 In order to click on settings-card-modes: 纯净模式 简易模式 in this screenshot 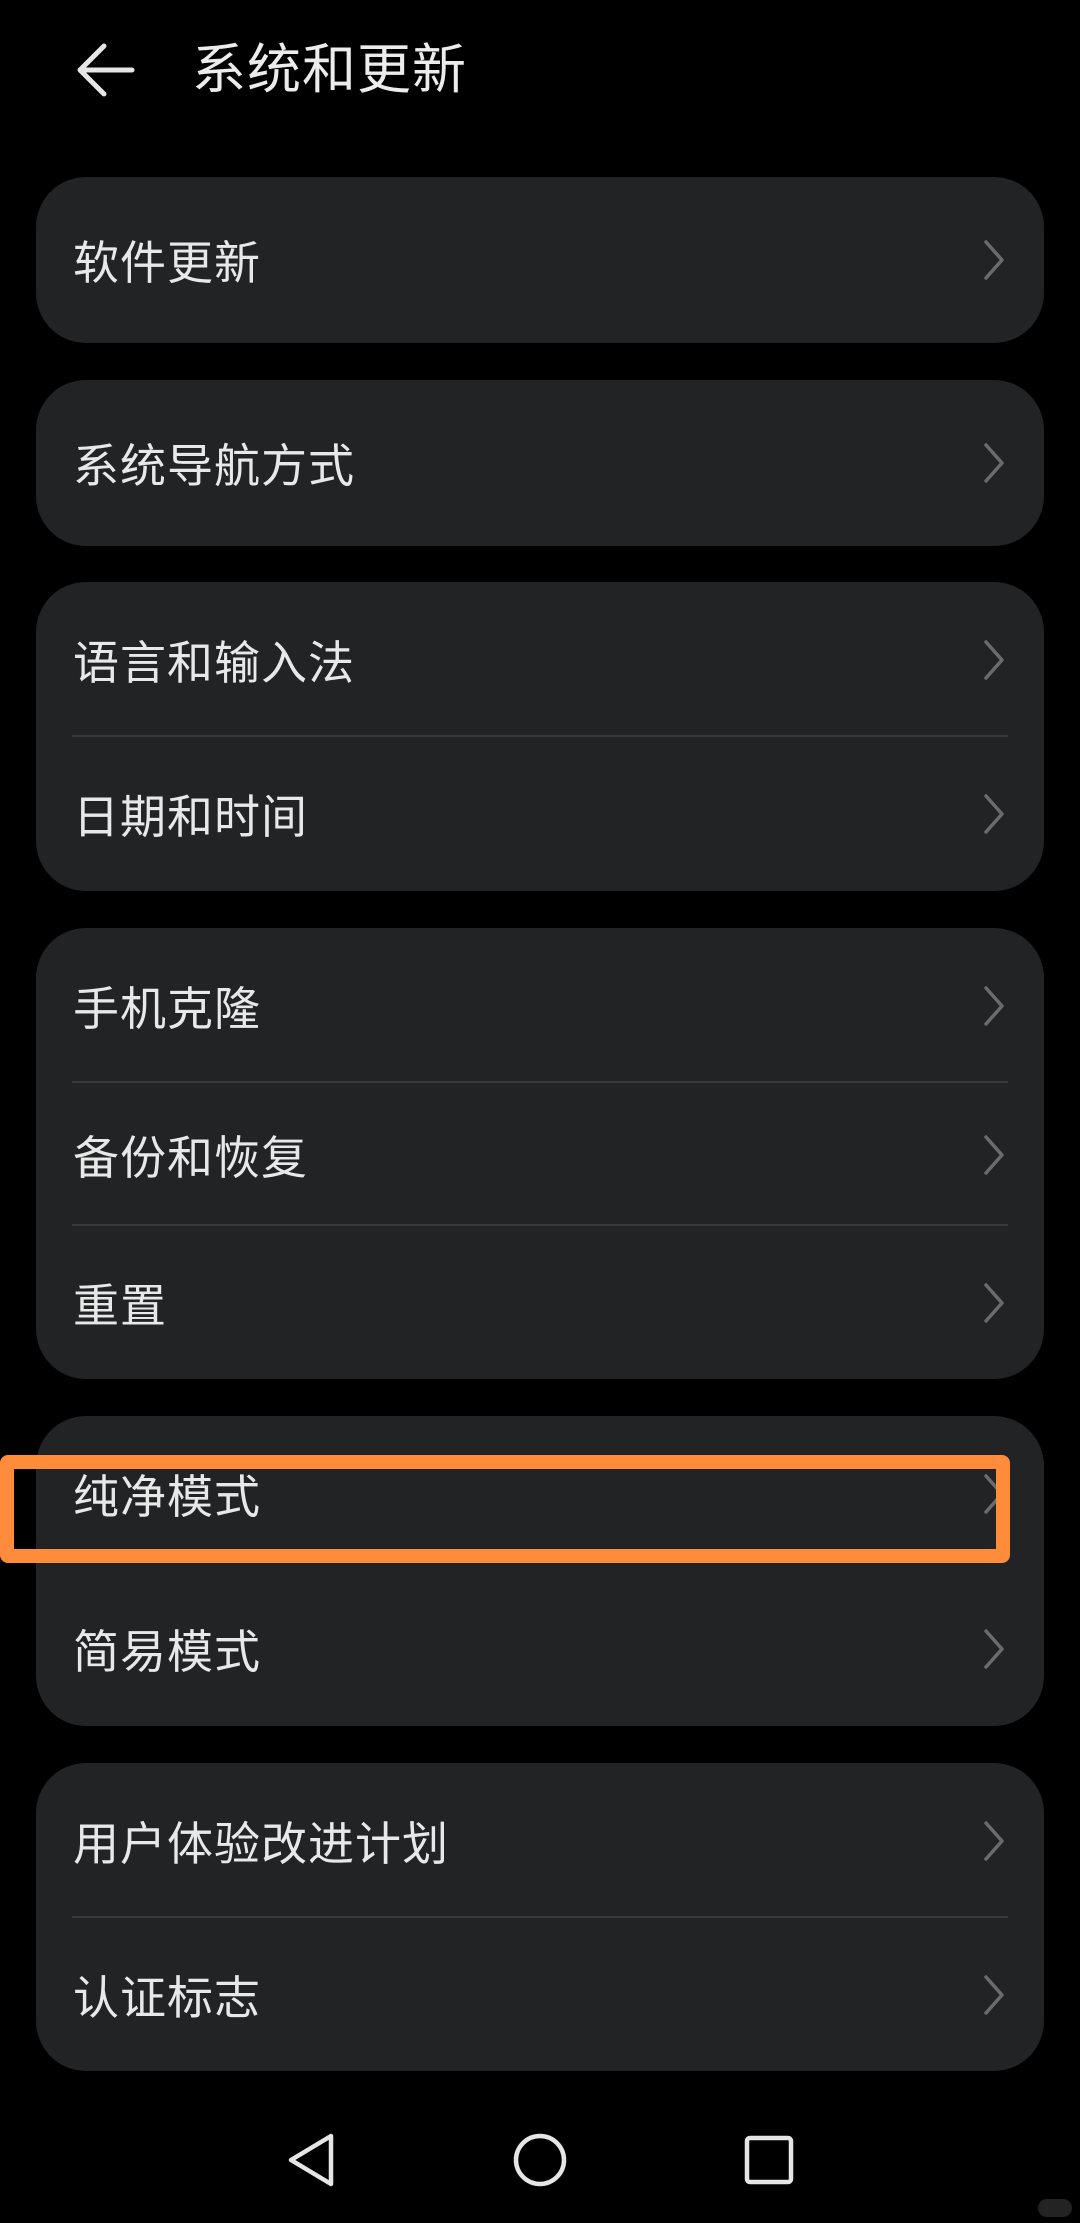, I will do `click(540, 1571)`.